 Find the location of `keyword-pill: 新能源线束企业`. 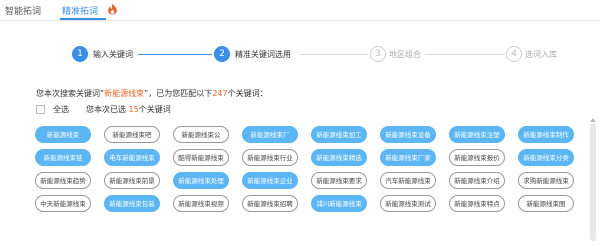

keyword-pill: 新能源线束企业 is located at coordinates (270, 180).